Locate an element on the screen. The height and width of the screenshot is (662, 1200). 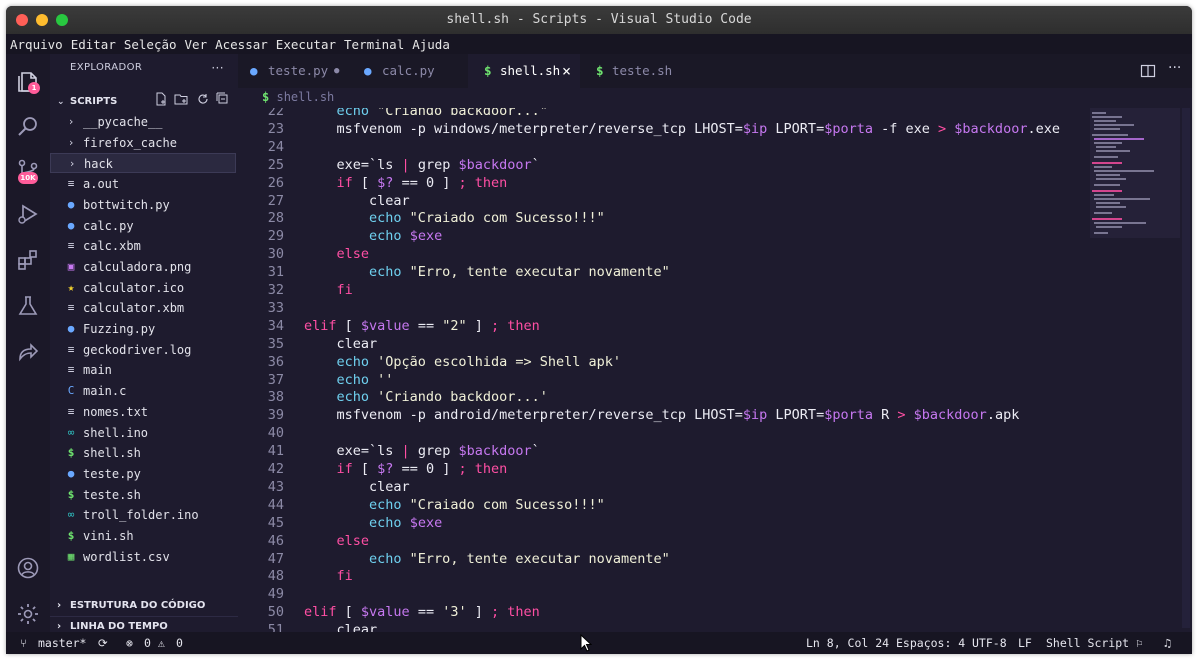
menu-item-arquivo: Arquivo is located at coordinates (36, 43).